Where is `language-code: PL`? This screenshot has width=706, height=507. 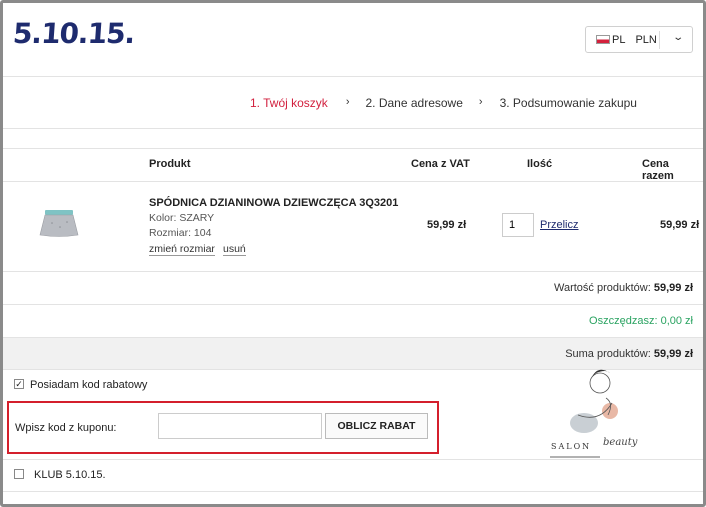 language-code: PL is located at coordinates (619, 39).